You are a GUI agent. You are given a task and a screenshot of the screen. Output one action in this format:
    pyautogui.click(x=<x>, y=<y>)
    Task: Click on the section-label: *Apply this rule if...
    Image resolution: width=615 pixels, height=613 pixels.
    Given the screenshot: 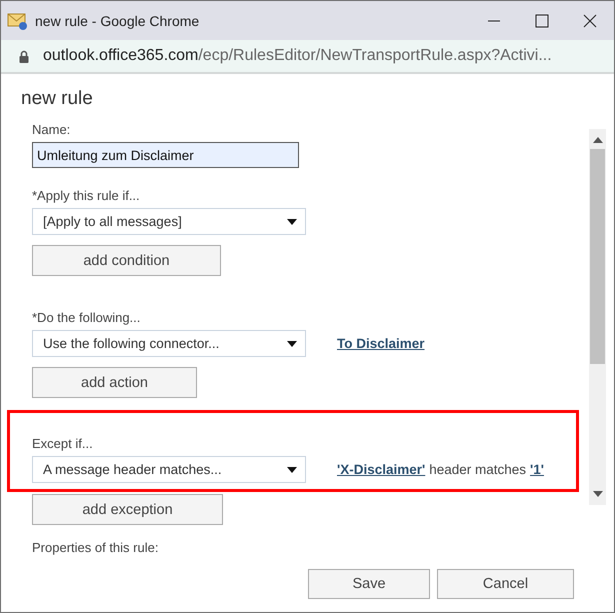 What is the action you would take?
    pyautogui.click(x=86, y=195)
    